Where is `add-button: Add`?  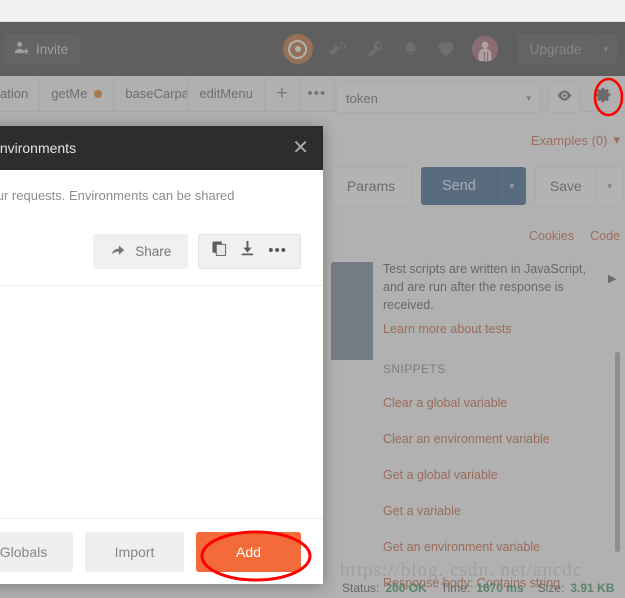 add-button: Add is located at coordinates (248, 551).